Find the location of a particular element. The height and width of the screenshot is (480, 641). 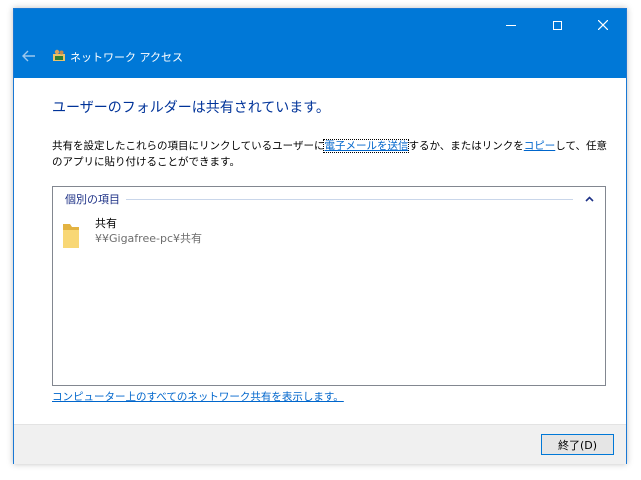

close-icon is located at coordinates (603, 25).